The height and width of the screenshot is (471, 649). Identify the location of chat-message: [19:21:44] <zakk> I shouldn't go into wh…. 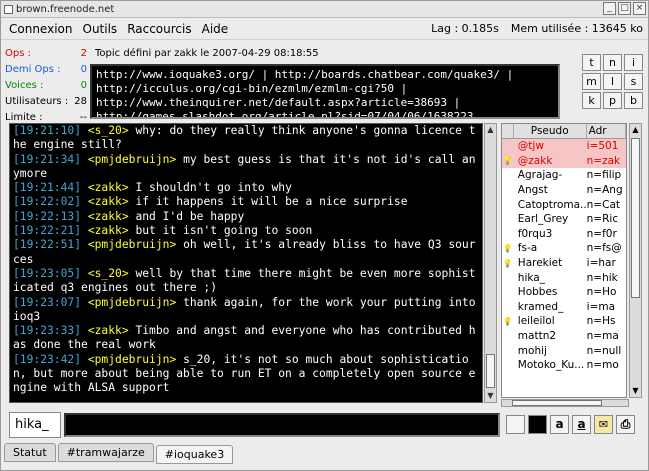
(246, 188).